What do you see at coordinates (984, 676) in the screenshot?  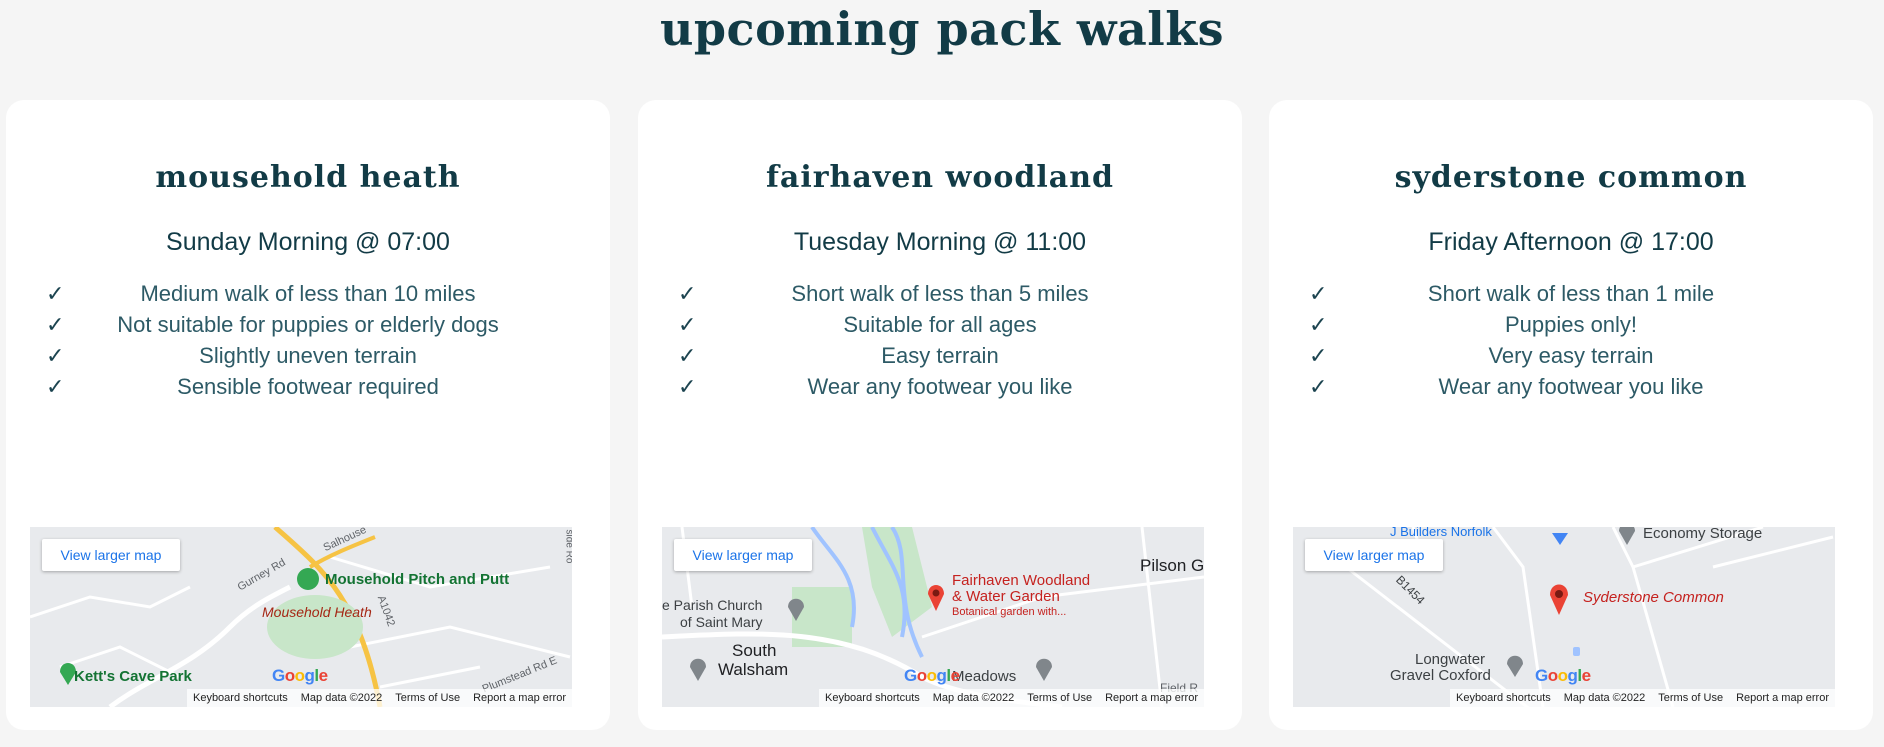 I see `map-label: Meadows` at bounding box center [984, 676].